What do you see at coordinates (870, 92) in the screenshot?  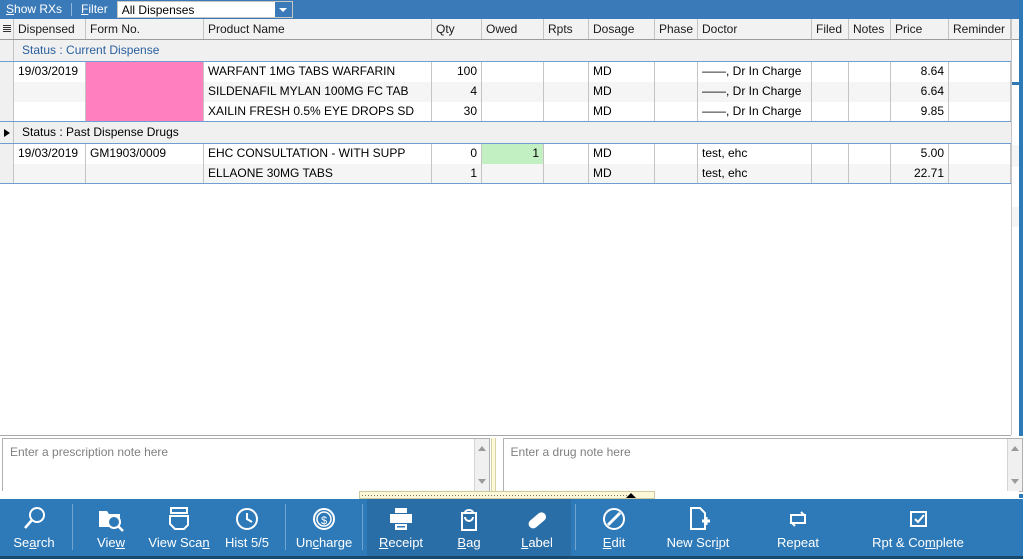 I see `cell-notes` at bounding box center [870, 92].